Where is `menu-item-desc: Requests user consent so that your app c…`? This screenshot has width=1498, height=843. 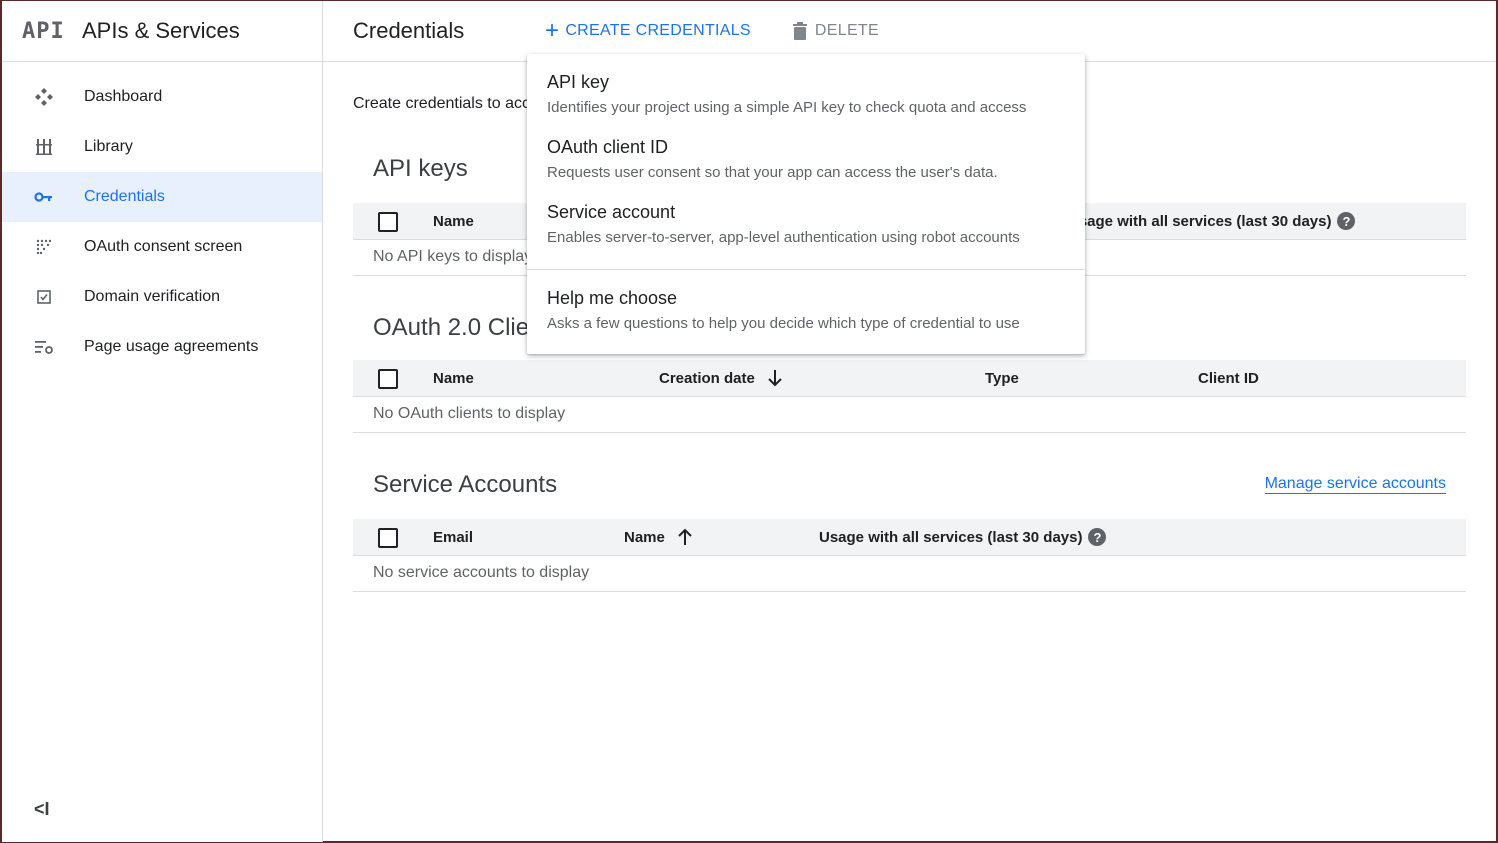
menu-item-desc: Requests user consent so that your app c… is located at coordinates (772, 172).